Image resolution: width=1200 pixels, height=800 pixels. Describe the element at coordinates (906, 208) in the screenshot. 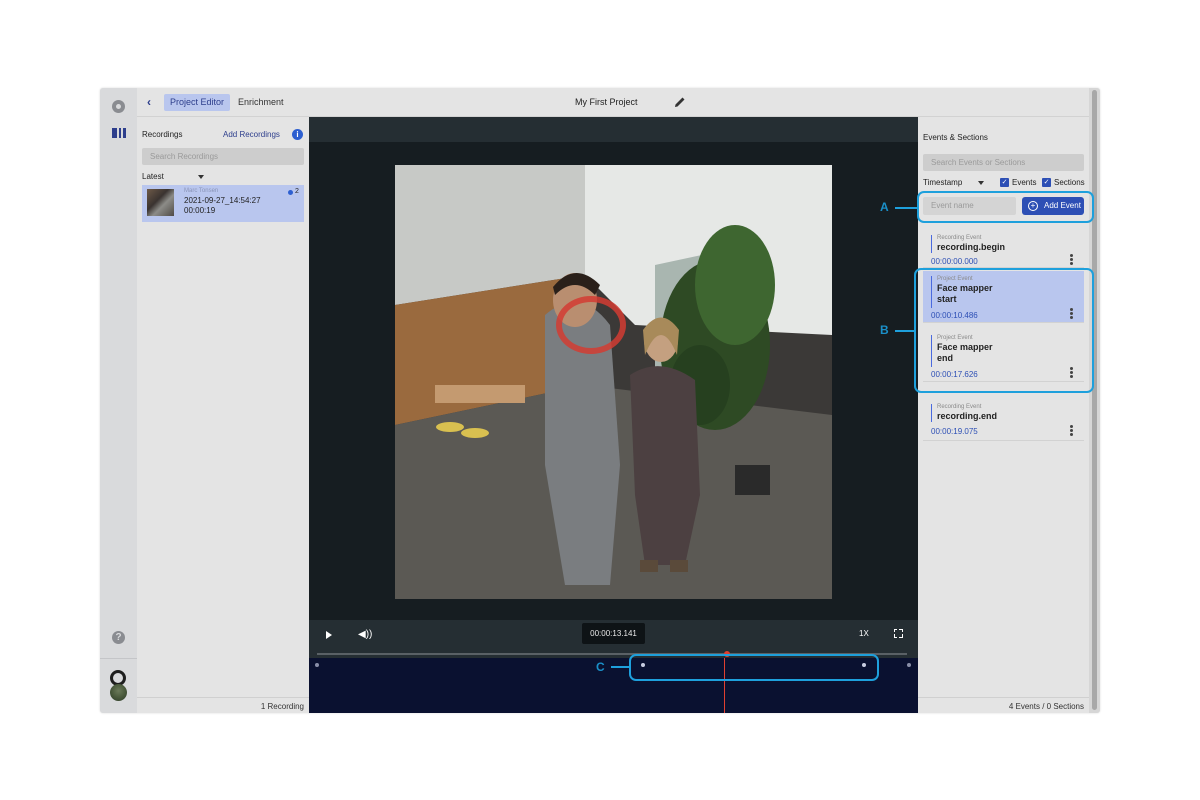

I see `callout-a-line` at that location.